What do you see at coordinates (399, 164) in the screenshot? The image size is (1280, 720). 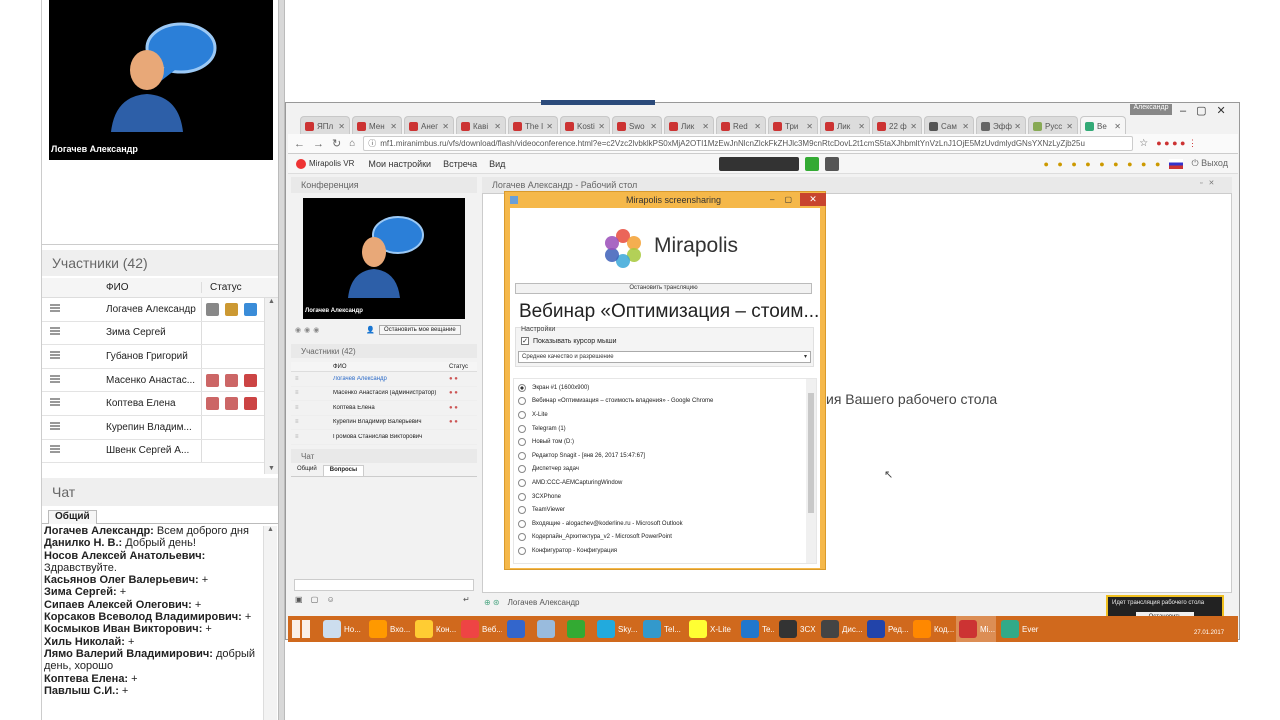 I see `menu-settings: Мои настройки` at bounding box center [399, 164].